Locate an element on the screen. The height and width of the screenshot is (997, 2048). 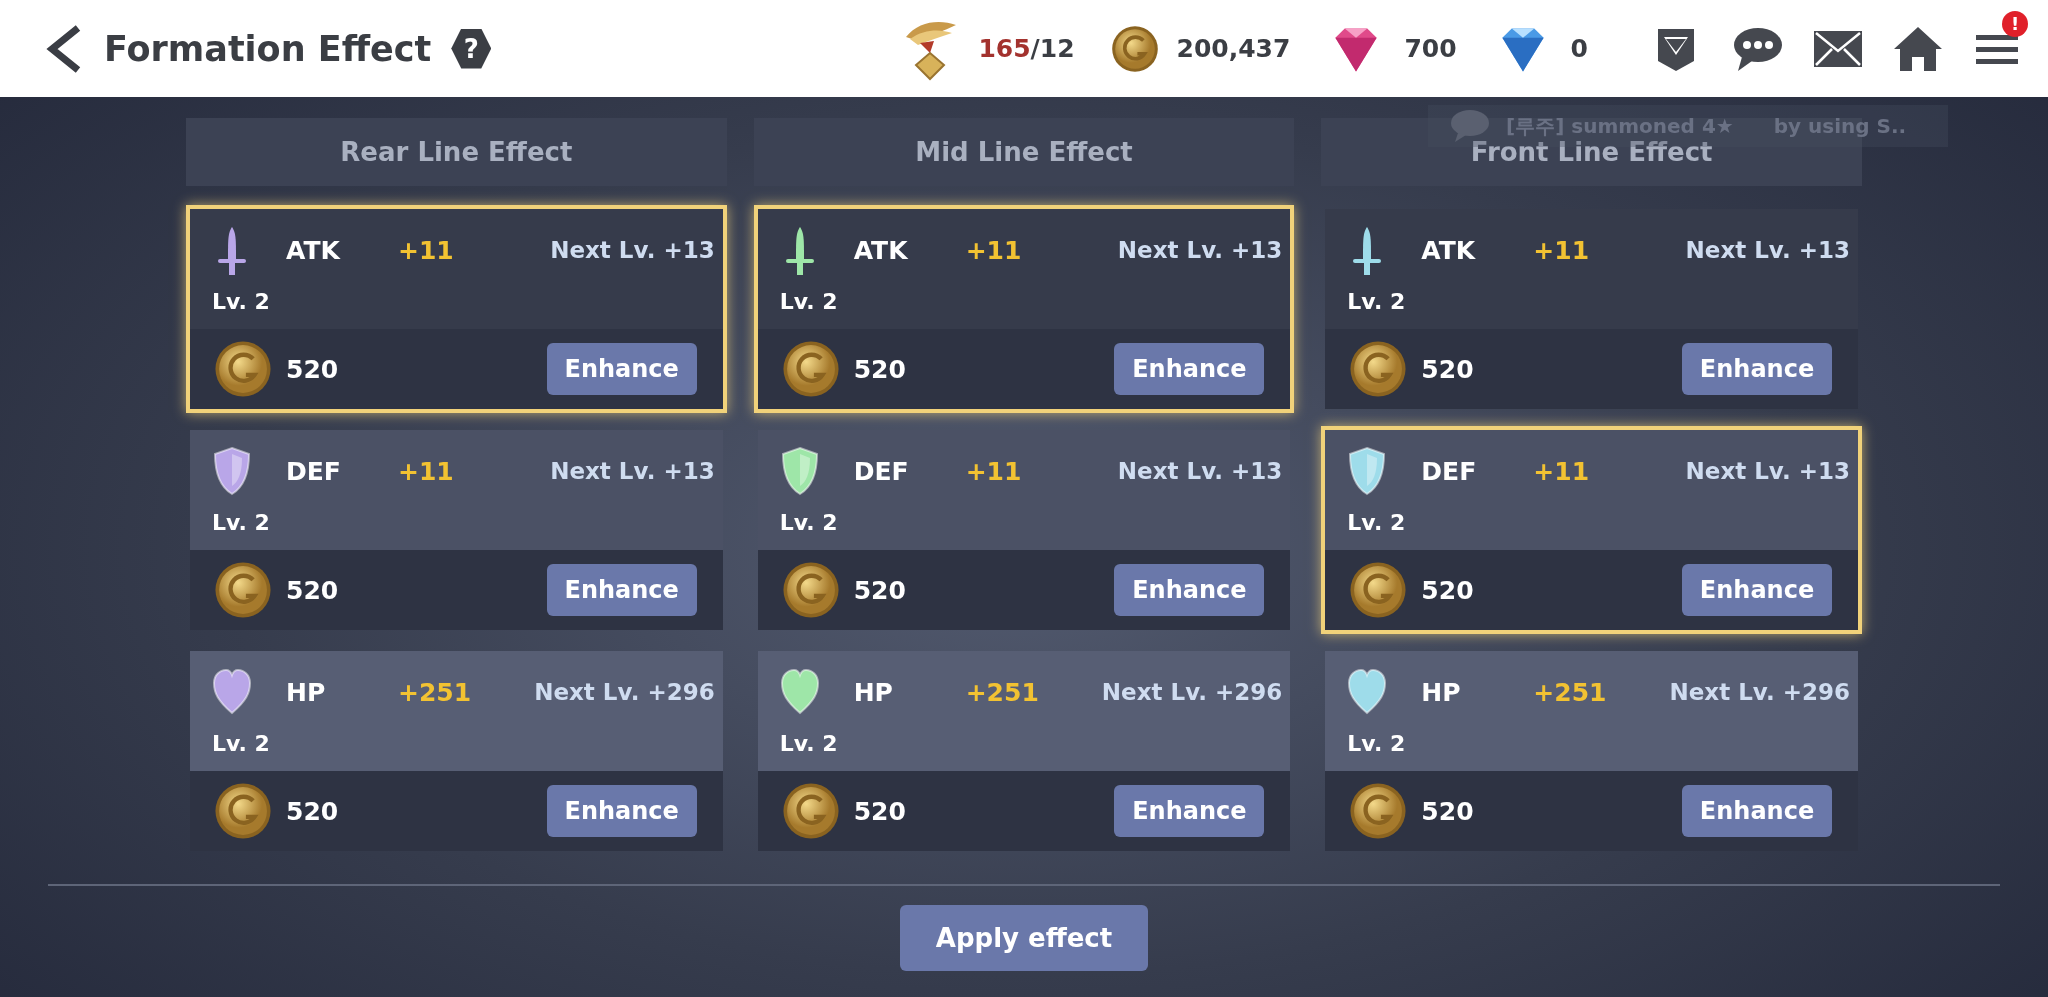
resource-count: 165/12 is located at coordinates (1026, 48).